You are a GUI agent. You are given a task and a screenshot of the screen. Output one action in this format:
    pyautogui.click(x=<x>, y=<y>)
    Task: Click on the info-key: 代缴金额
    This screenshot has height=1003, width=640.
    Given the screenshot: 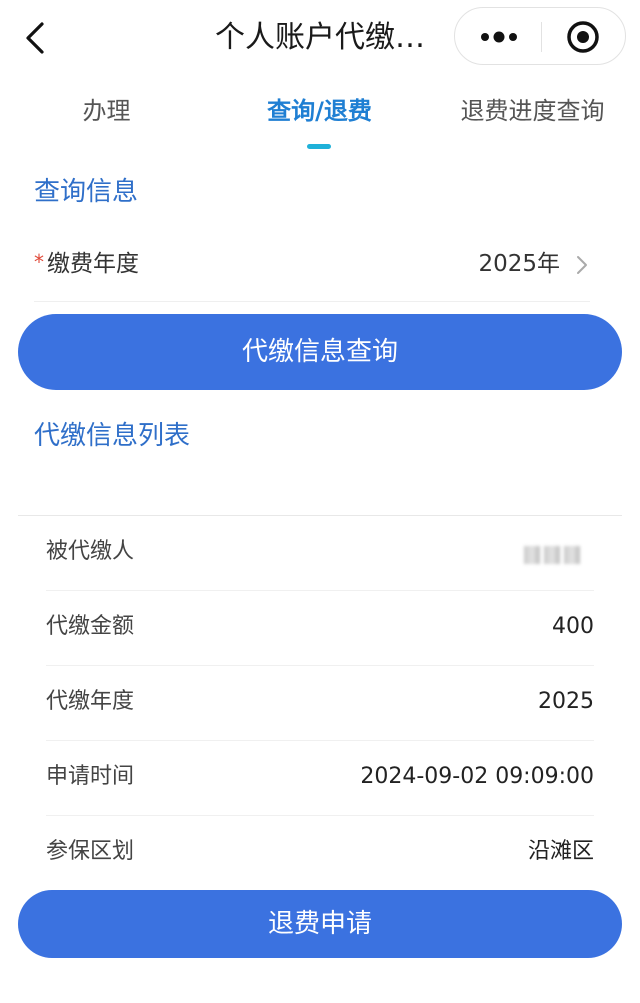 What is the action you would take?
    pyautogui.click(x=90, y=626)
    